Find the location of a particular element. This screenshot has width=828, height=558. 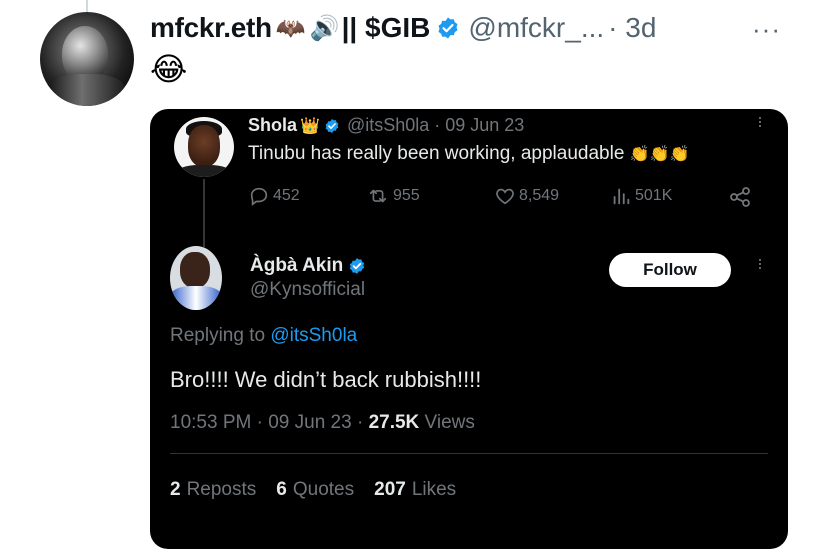

quoted-stats: 452 955 8,549 501K is located at coordinates (508, 198).